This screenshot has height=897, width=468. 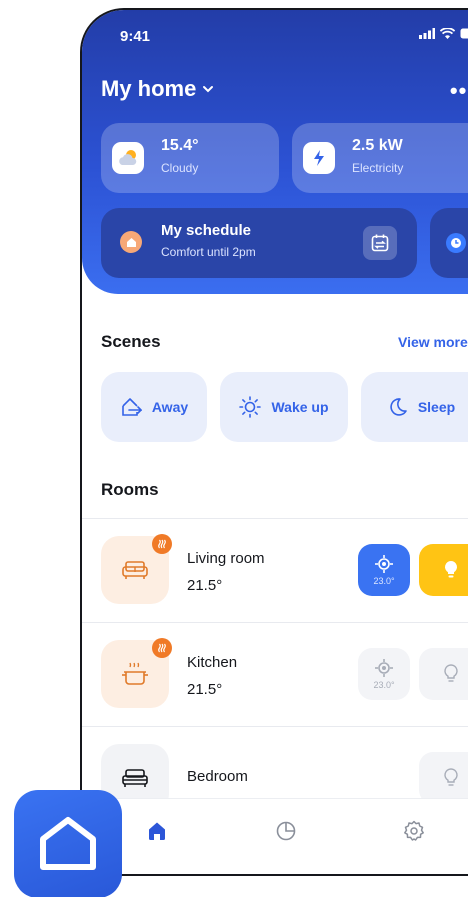 I want to click on weather-label: Cloudy, so click(x=180, y=168).